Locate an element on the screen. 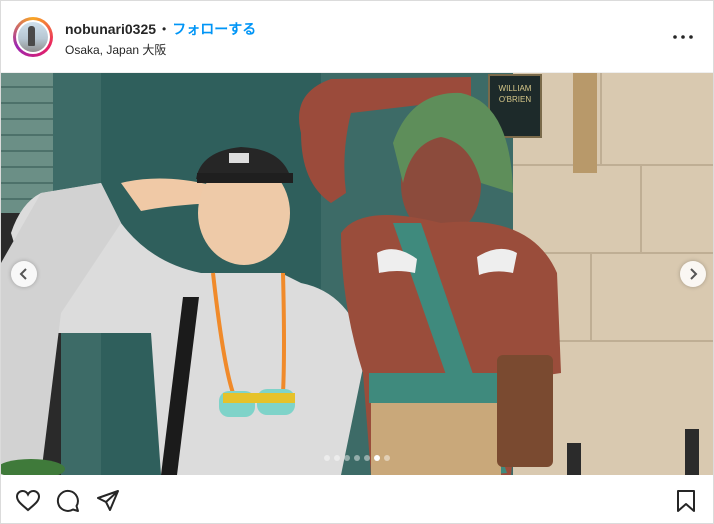 The height and width of the screenshot is (524, 714). avatar is located at coordinates (33, 37).